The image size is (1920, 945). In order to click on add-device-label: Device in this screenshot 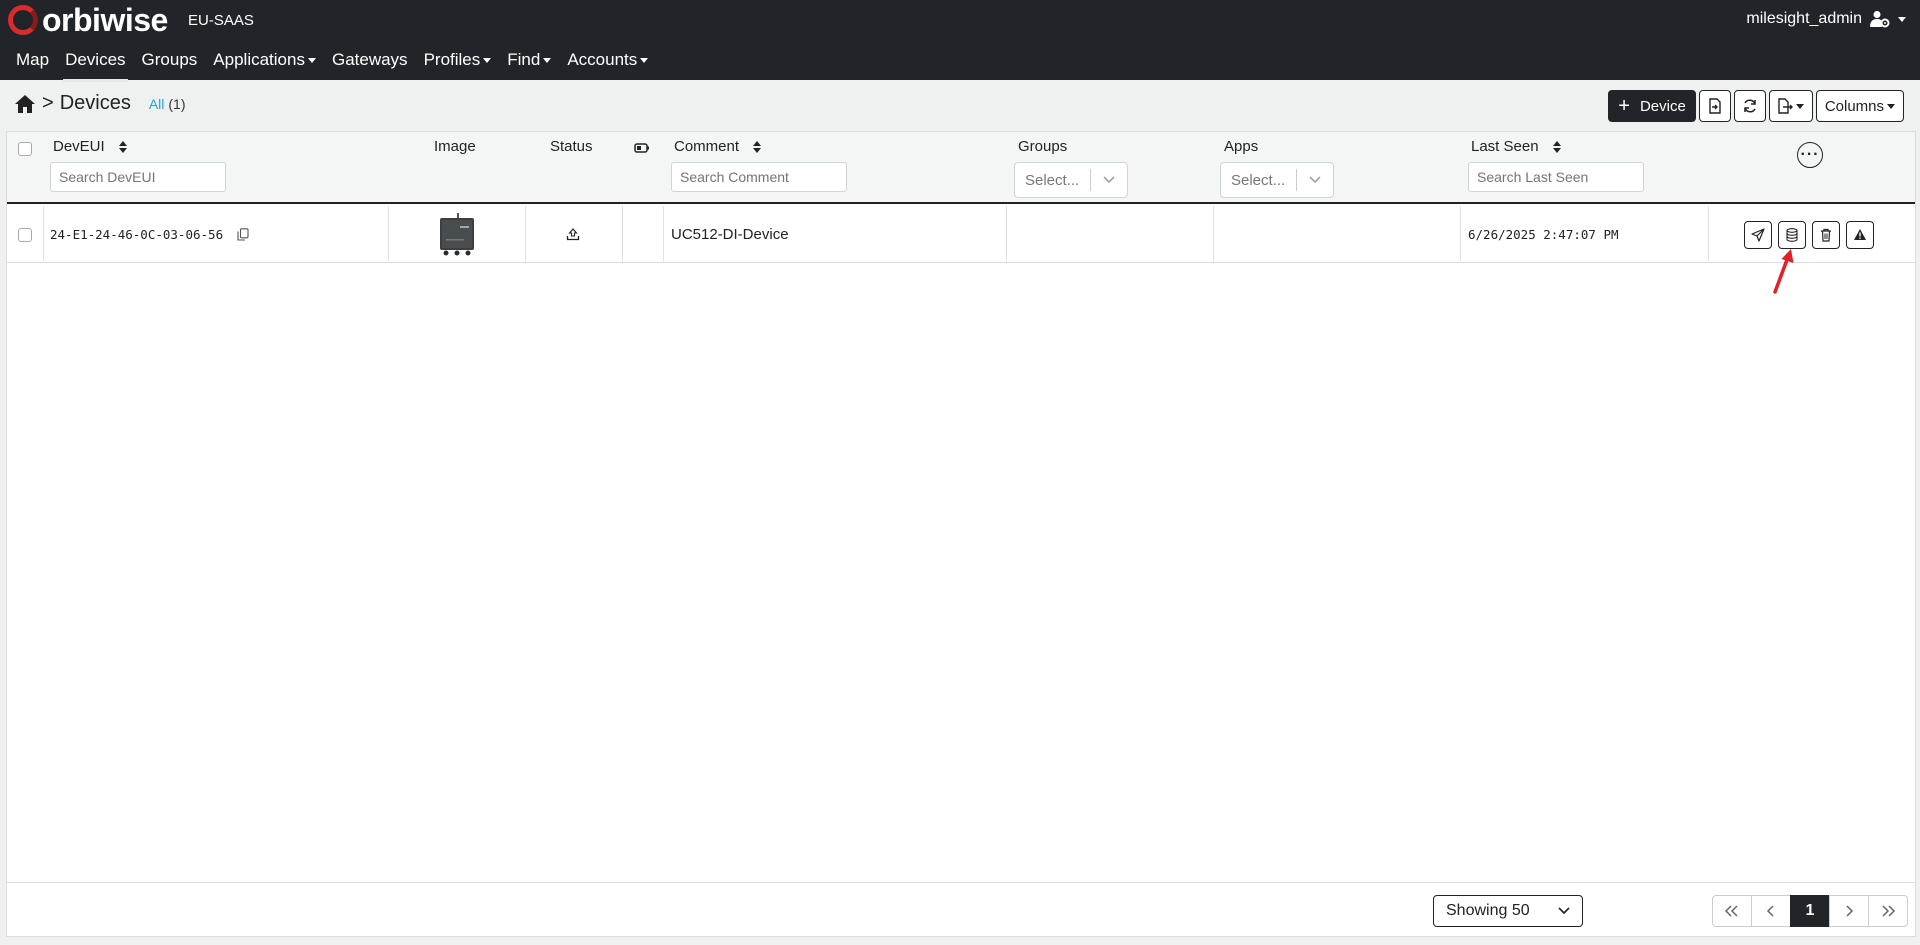, I will do `click(1662, 106)`.